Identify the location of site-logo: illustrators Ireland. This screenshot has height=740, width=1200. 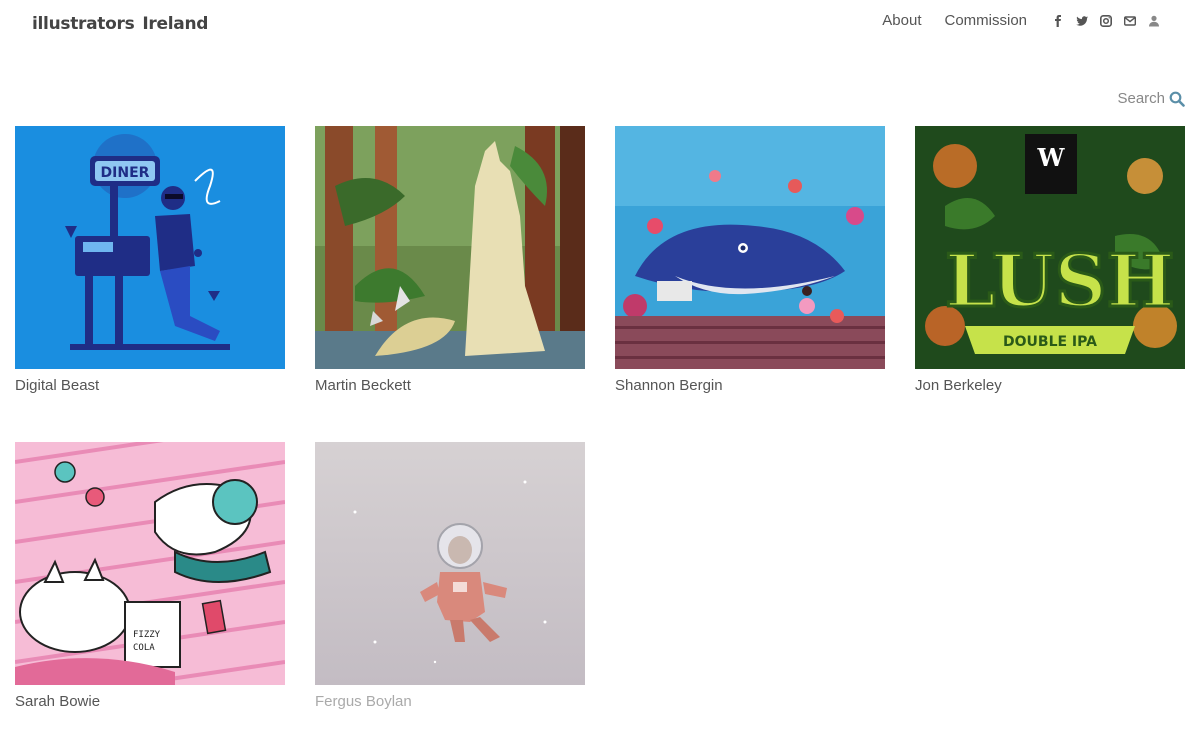
(120, 24).